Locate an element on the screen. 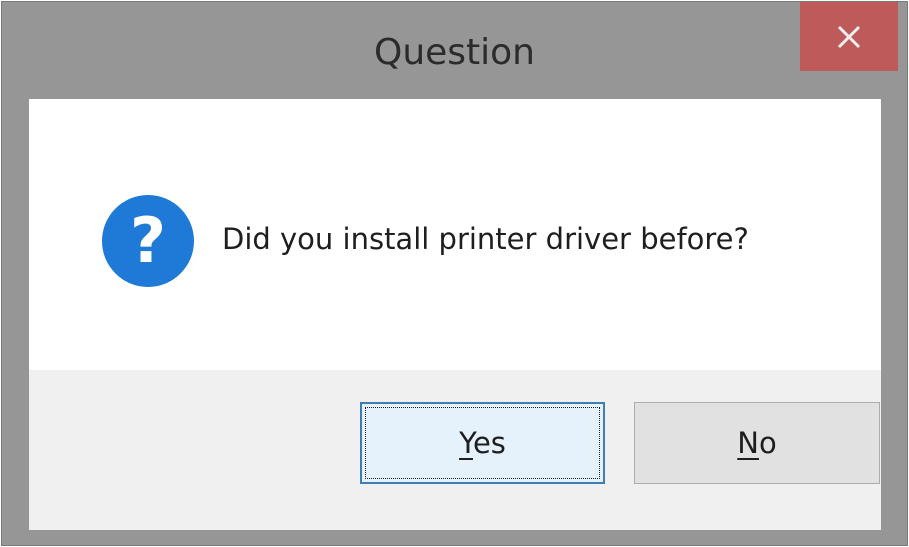 This screenshot has width=909, height=547. dialog-title: Question is located at coordinates (454, 52).